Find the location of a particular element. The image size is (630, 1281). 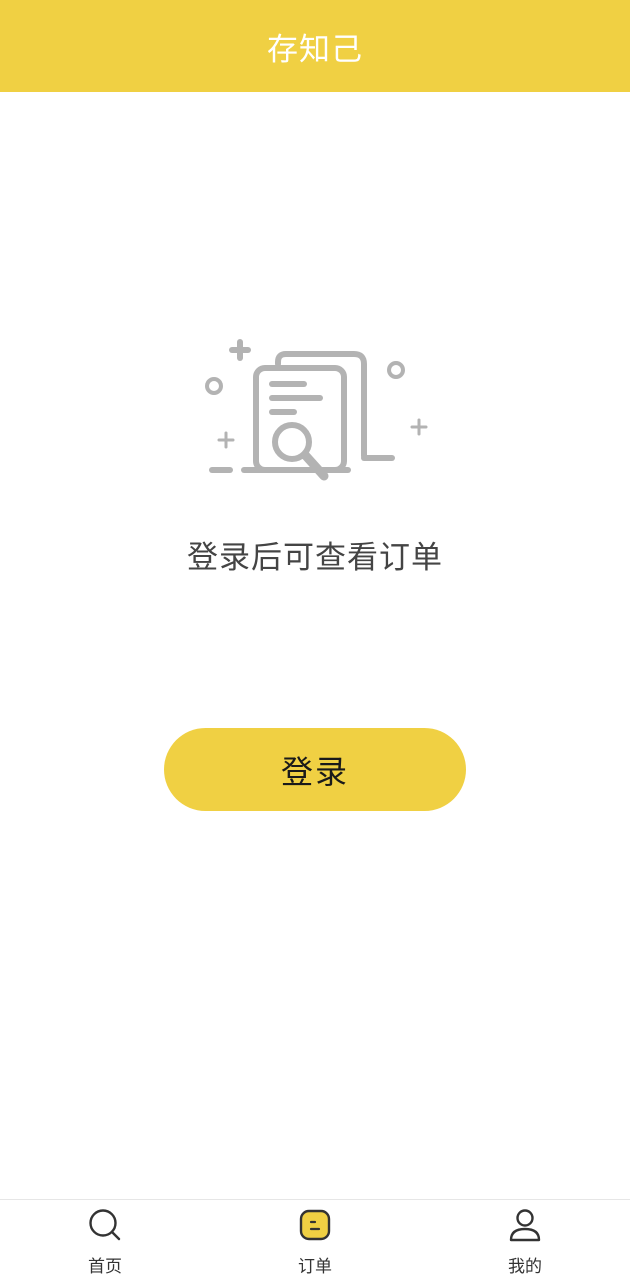

tab-profile: 我的 is located at coordinates (525, 1240).